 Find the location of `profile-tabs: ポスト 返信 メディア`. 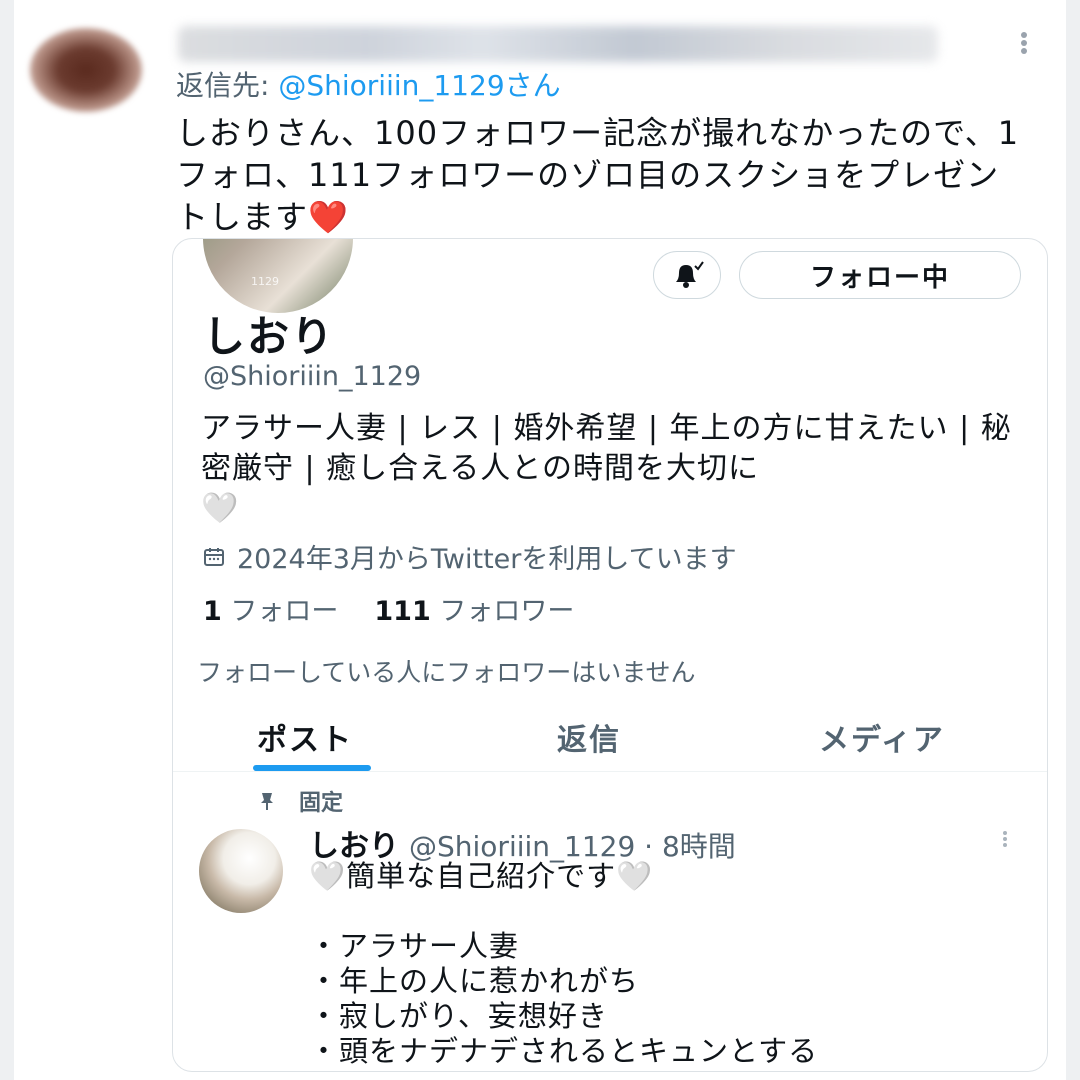

profile-tabs: ポスト 返信 メディア is located at coordinates (610, 735).